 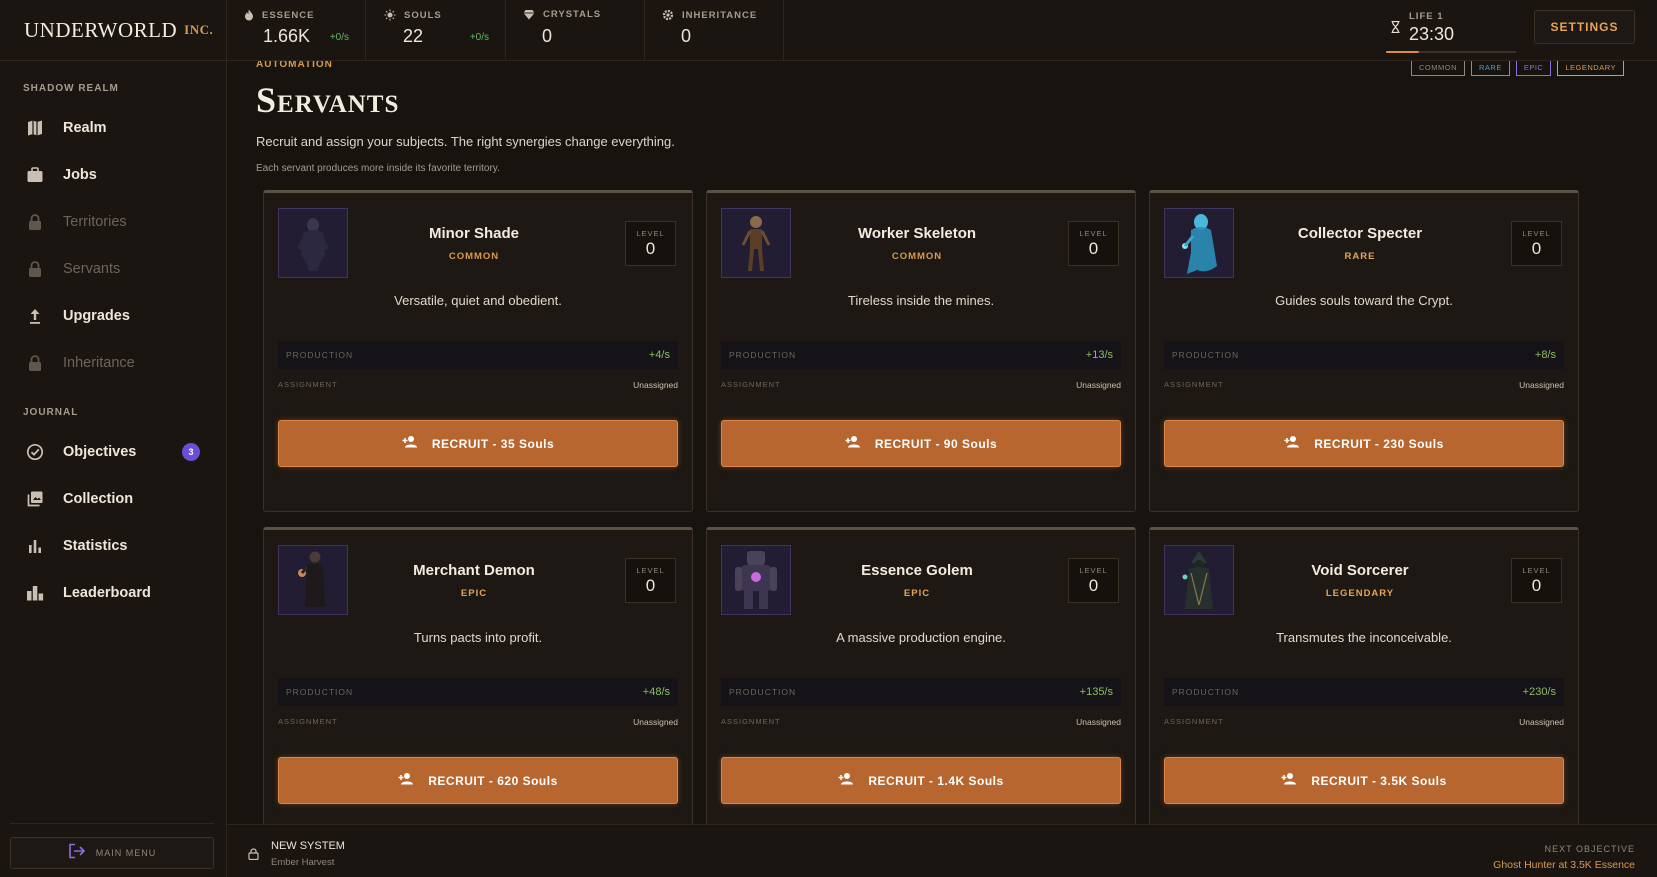 I want to click on sidebar-item-leaderboard: Leaderboard, so click(x=113, y=593).